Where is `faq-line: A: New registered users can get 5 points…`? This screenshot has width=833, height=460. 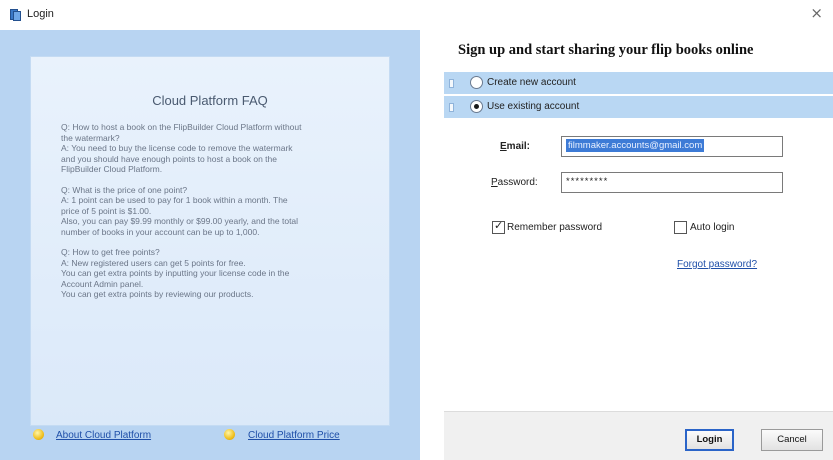
faq-line: A: New registered users can get 5 points… is located at coordinates (153, 262).